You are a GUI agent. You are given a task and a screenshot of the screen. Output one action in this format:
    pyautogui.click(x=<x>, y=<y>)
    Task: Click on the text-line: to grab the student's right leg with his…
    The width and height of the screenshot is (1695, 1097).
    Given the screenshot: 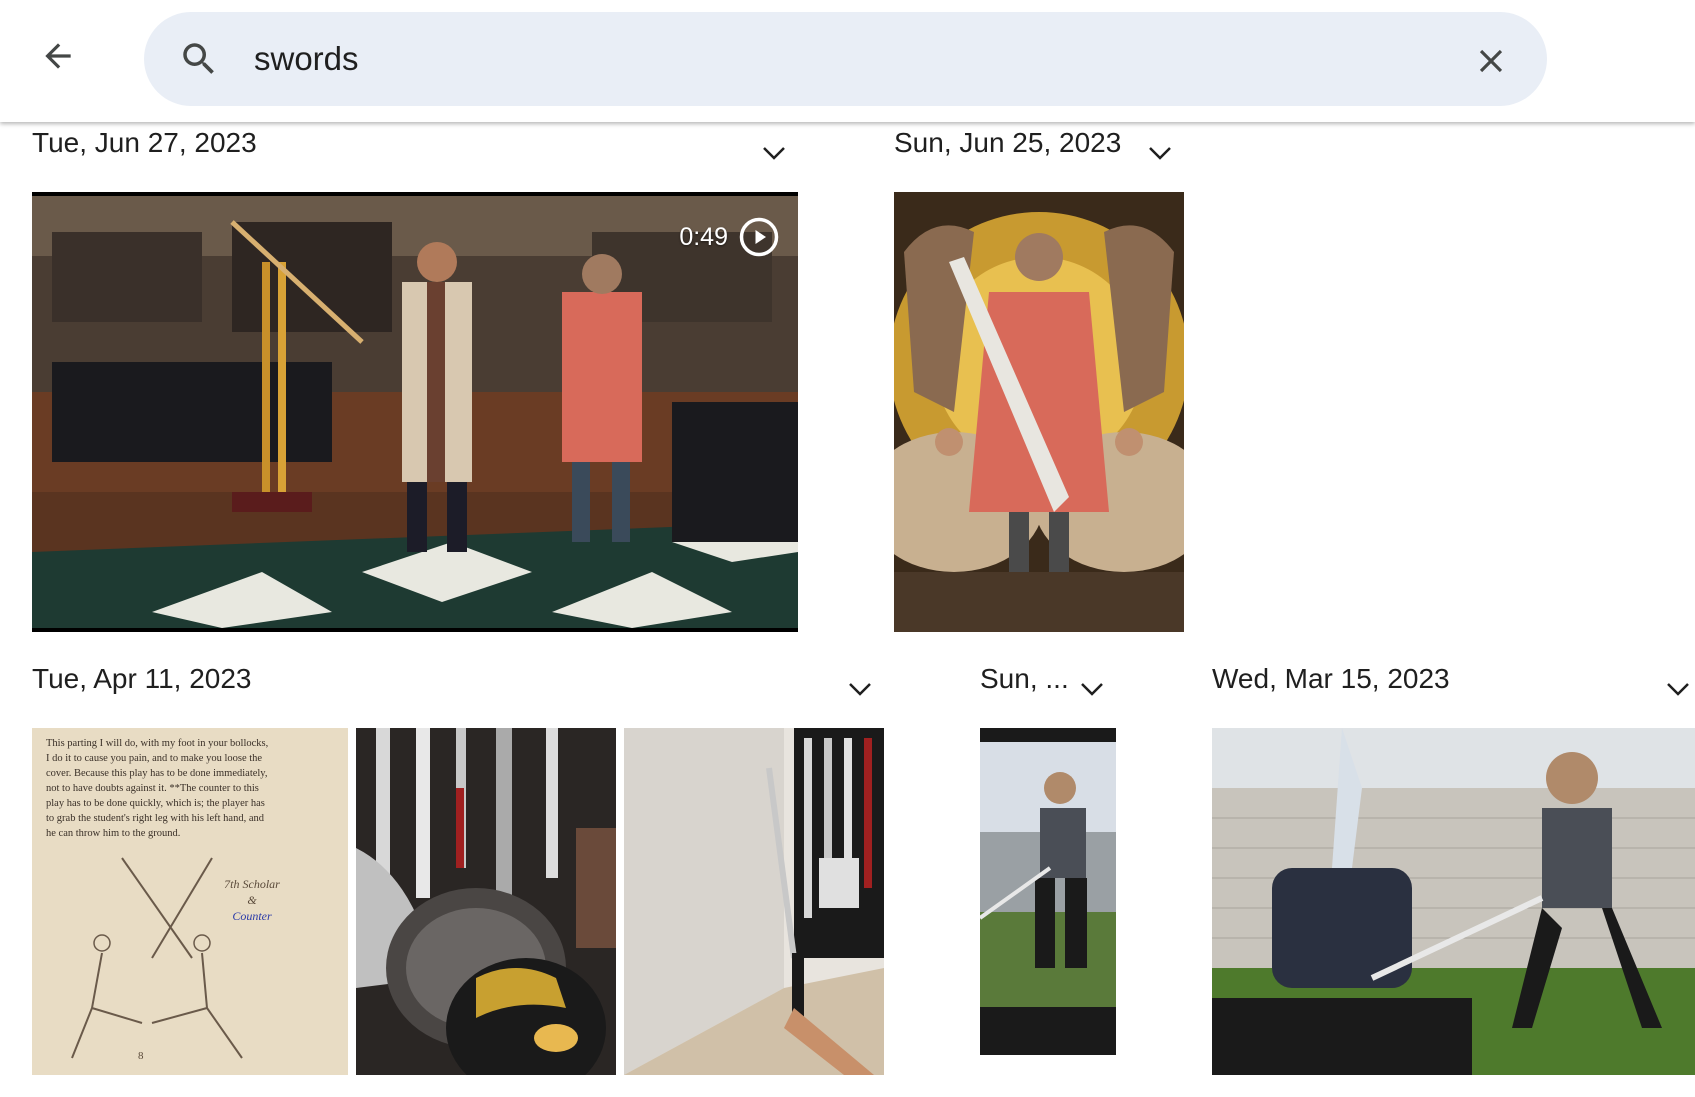 What is the action you would take?
    pyautogui.click(x=155, y=818)
    